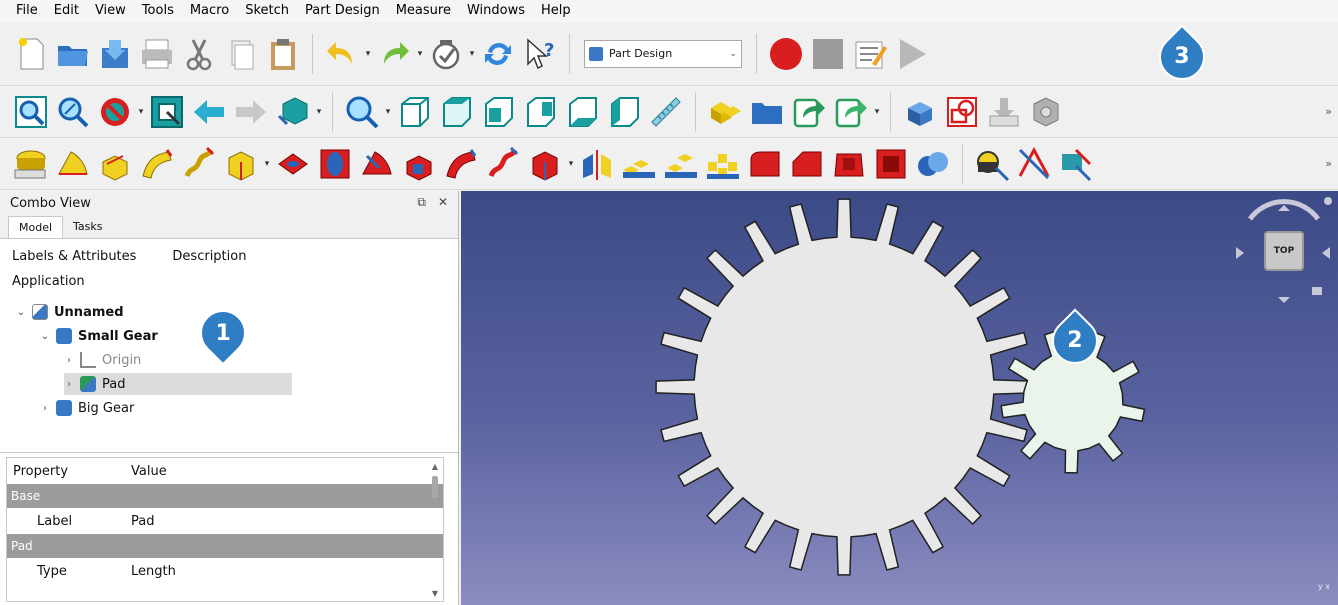  What do you see at coordinates (69, 471) in the screenshot?
I see `header-property: Property` at bounding box center [69, 471].